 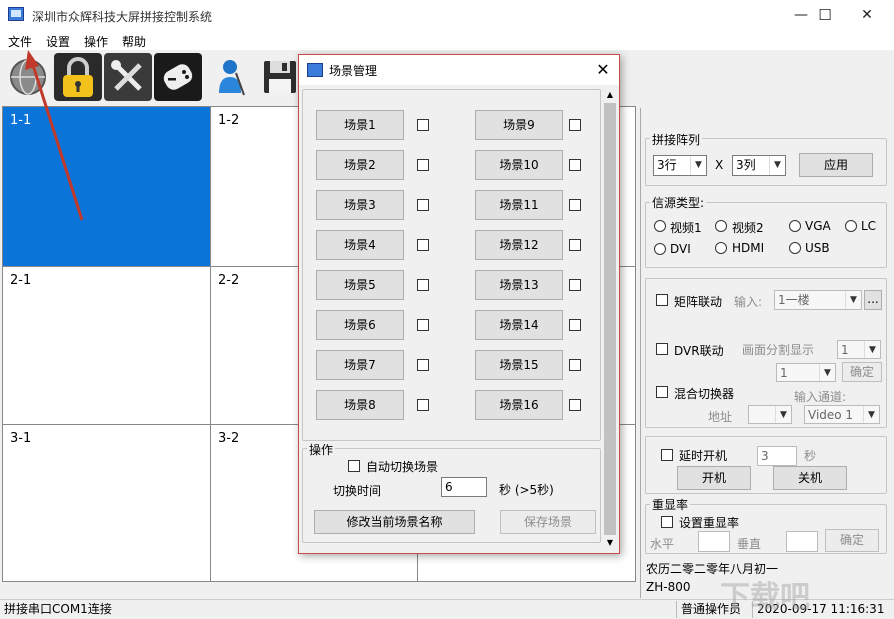 I want to click on scene-button-5: 场景5, so click(x=360, y=285).